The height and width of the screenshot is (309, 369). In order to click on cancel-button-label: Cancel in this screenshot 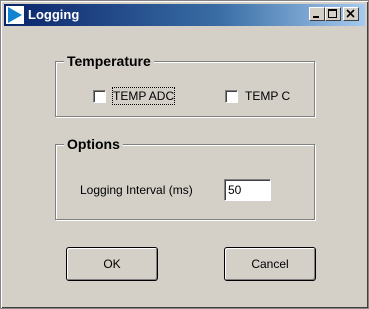, I will do `click(270, 264)`.